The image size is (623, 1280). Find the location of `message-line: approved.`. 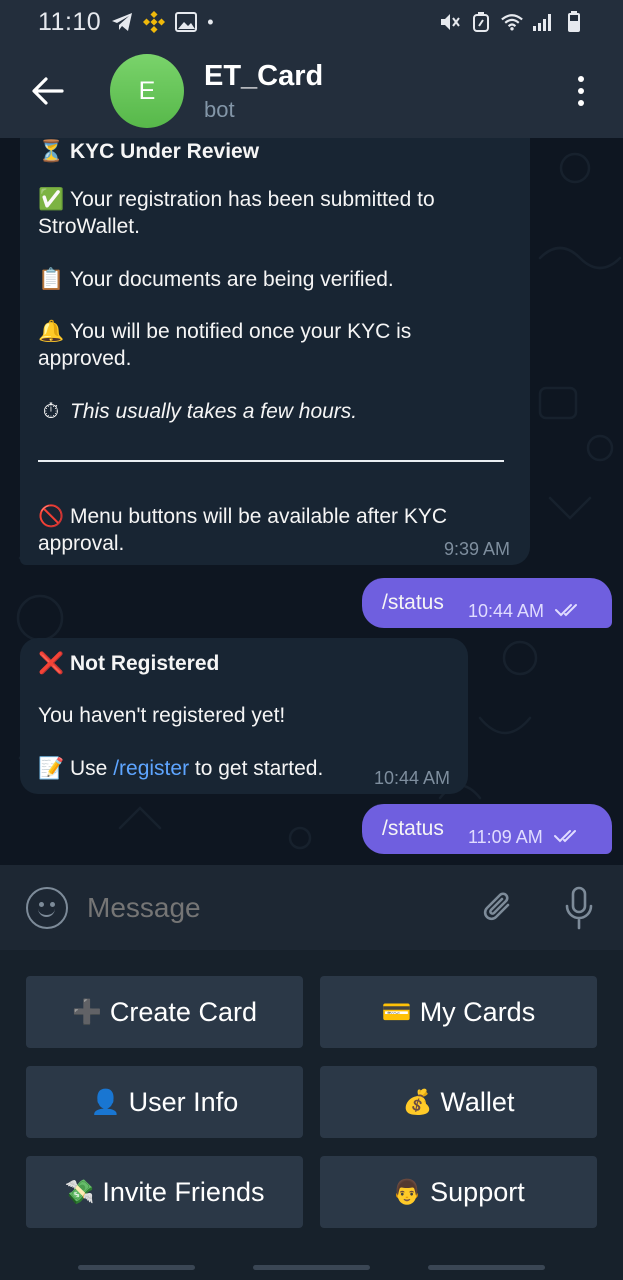

message-line: approved. is located at coordinates (85, 358).